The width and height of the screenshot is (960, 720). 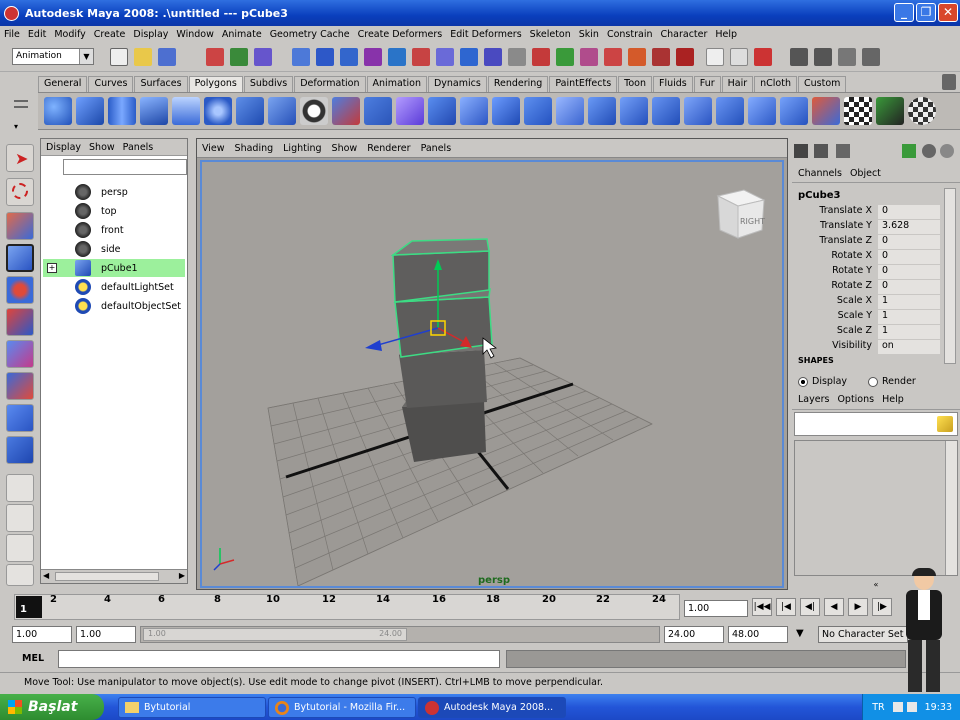 What do you see at coordinates (122, 111) in the screenshot?
I see `poly-cylinder-icon` at bounding box center [122, 111].